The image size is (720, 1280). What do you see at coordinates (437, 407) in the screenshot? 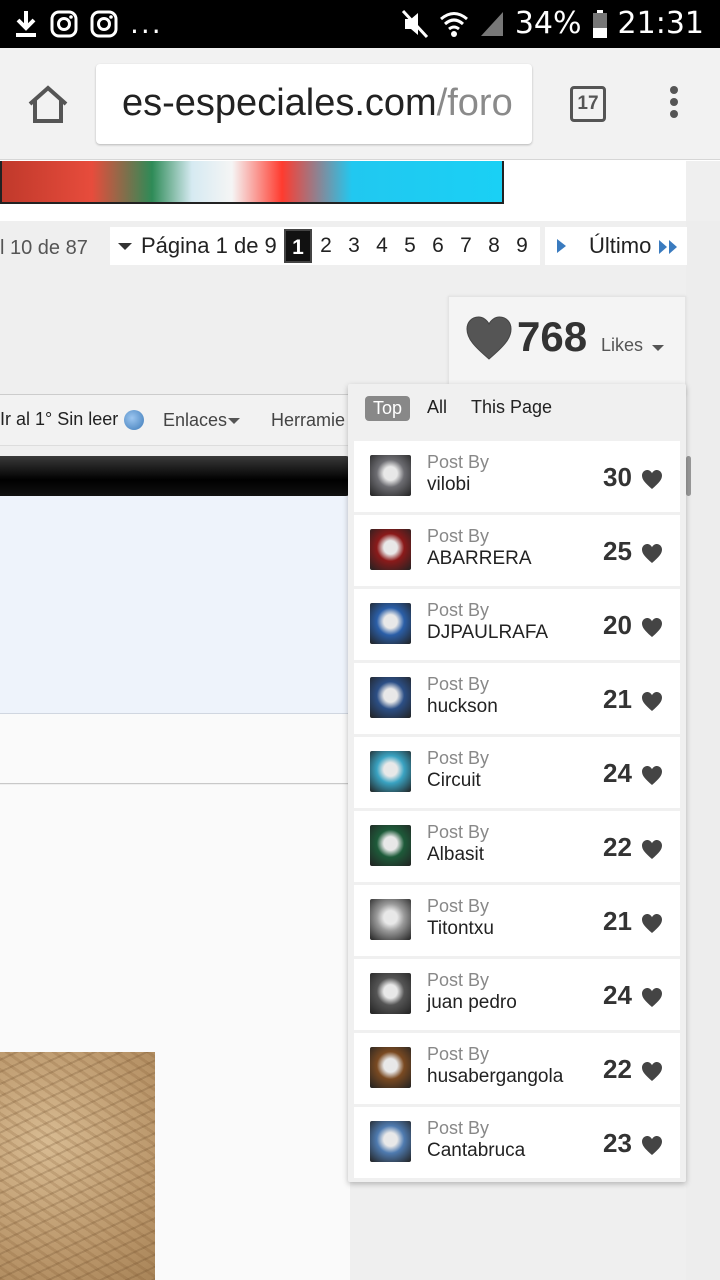
I see `tab-all: All` at bounding box center [437, 407].